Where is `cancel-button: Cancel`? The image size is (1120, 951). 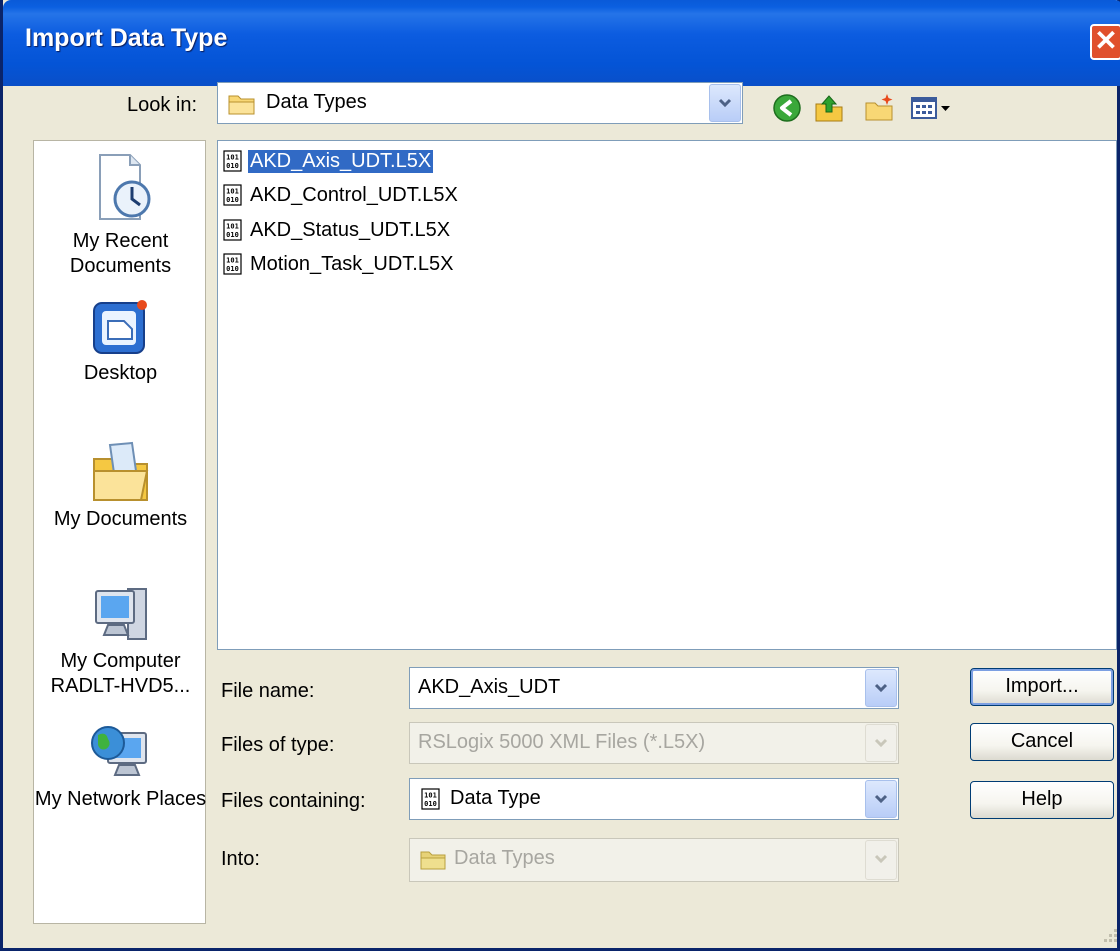
cancel-button: Cancel is located at coordinates (1042, 742).